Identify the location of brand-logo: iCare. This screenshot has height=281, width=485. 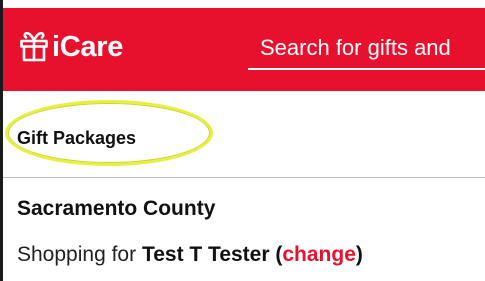
(70, 47).